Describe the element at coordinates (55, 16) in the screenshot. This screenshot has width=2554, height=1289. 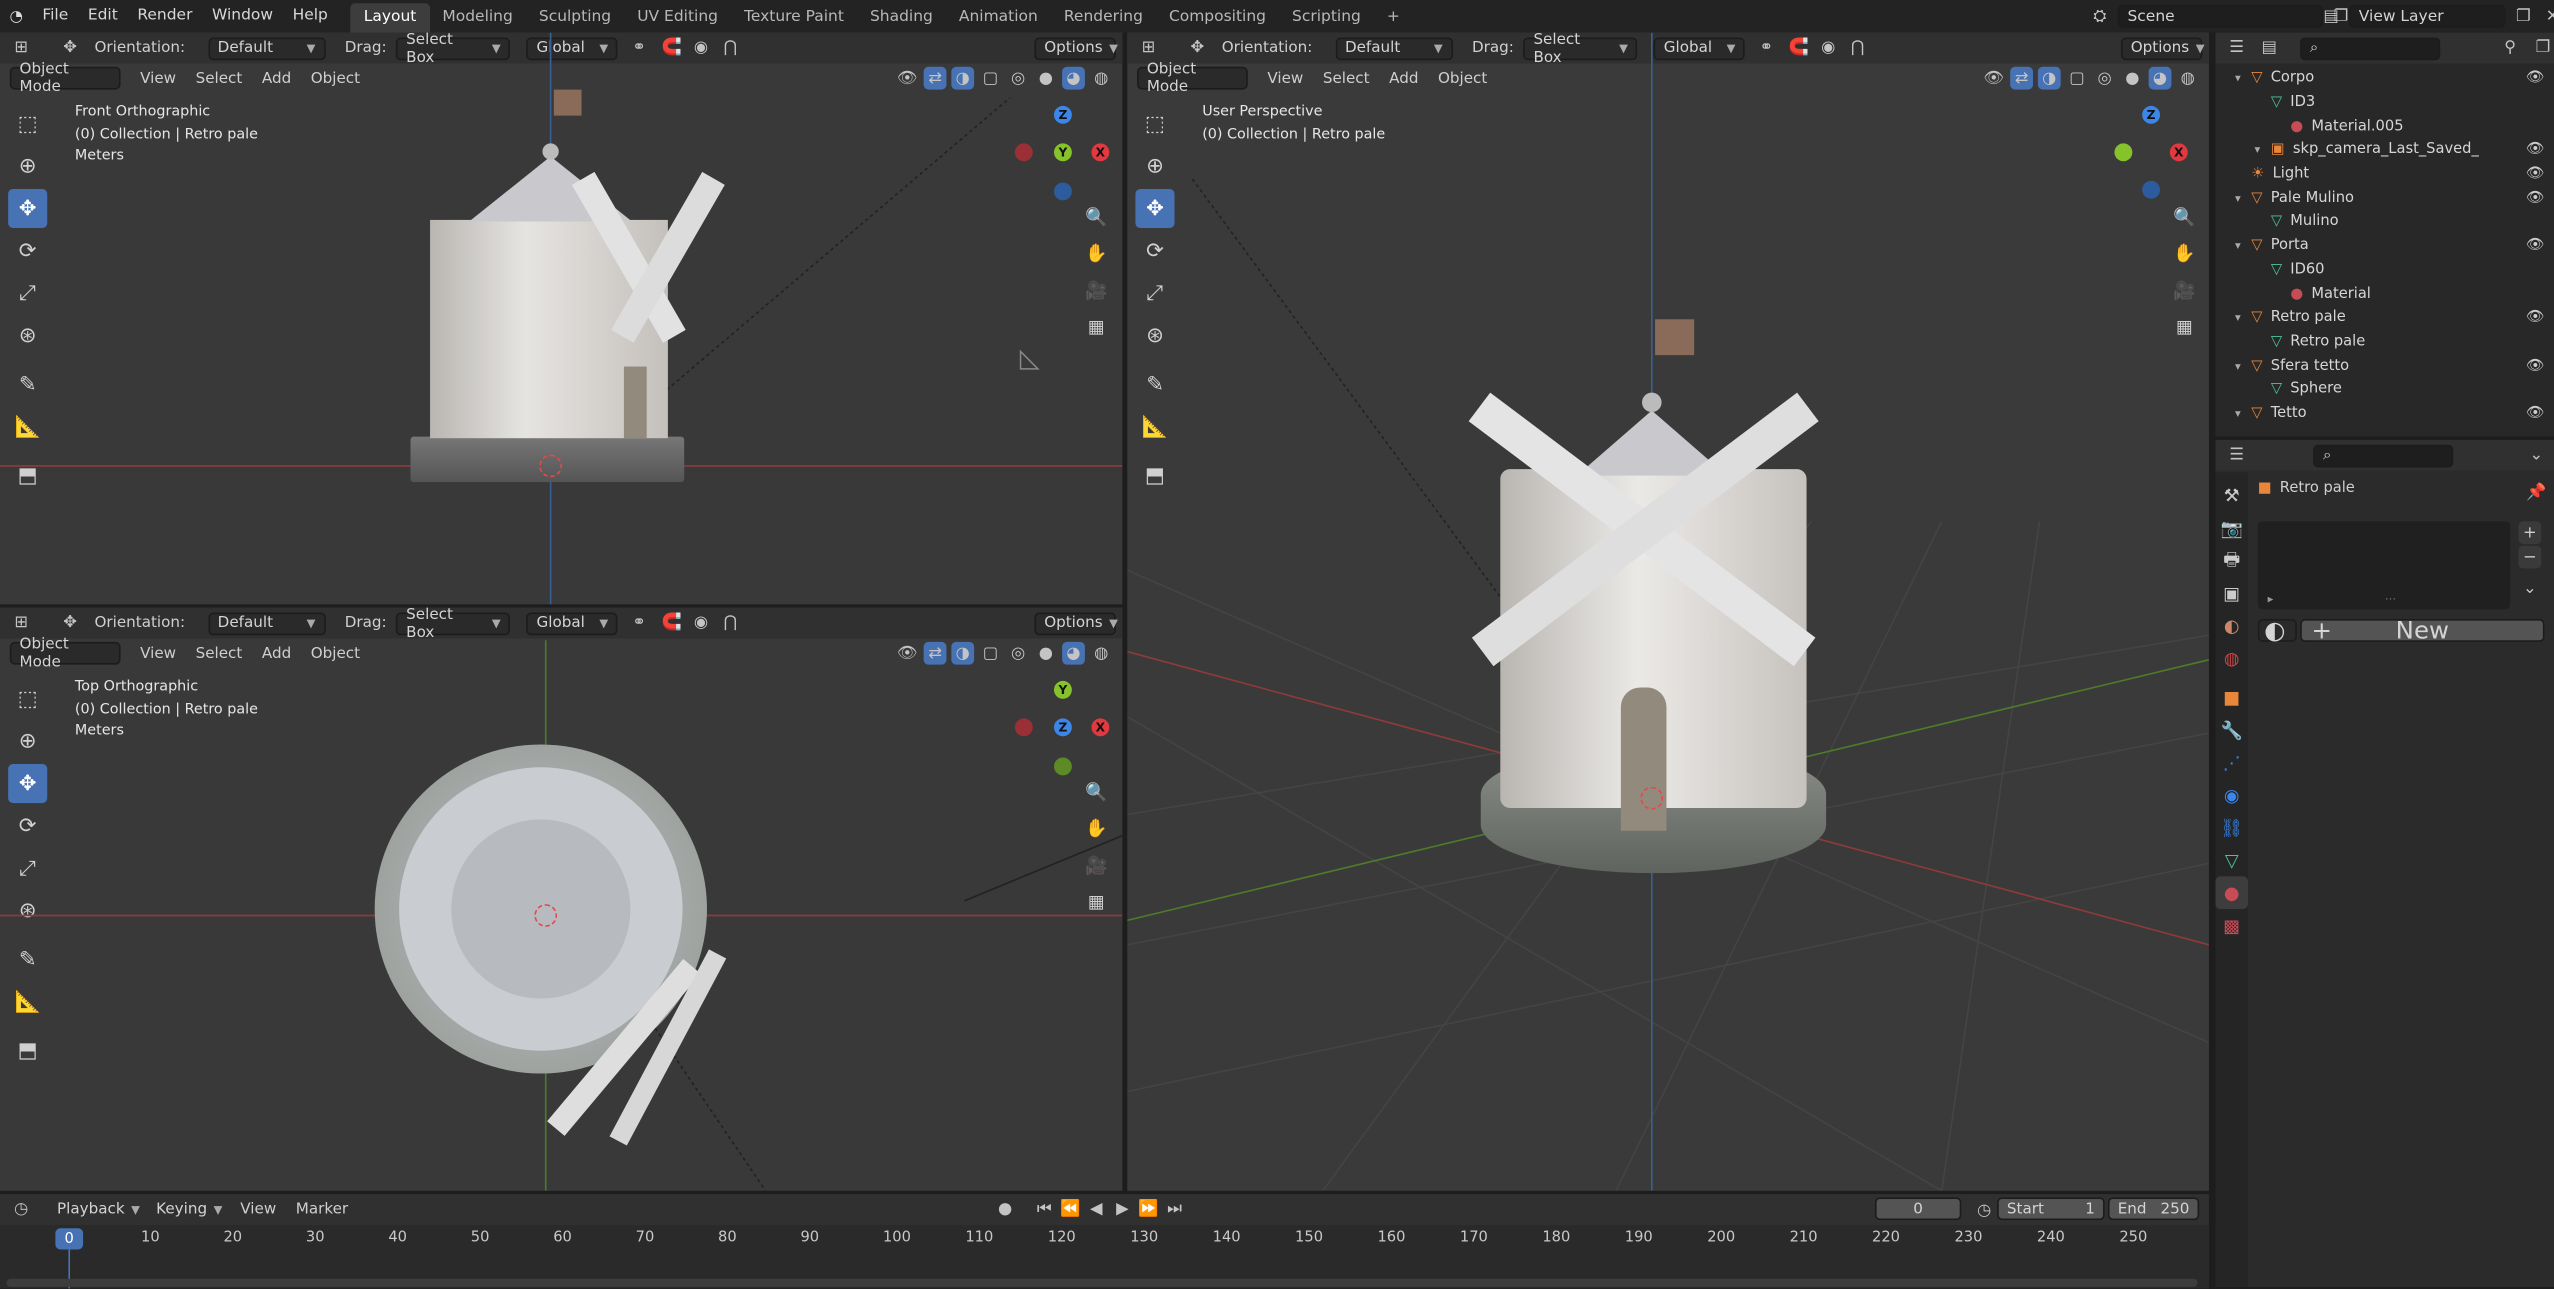
I see `menu-file: File` at that location.